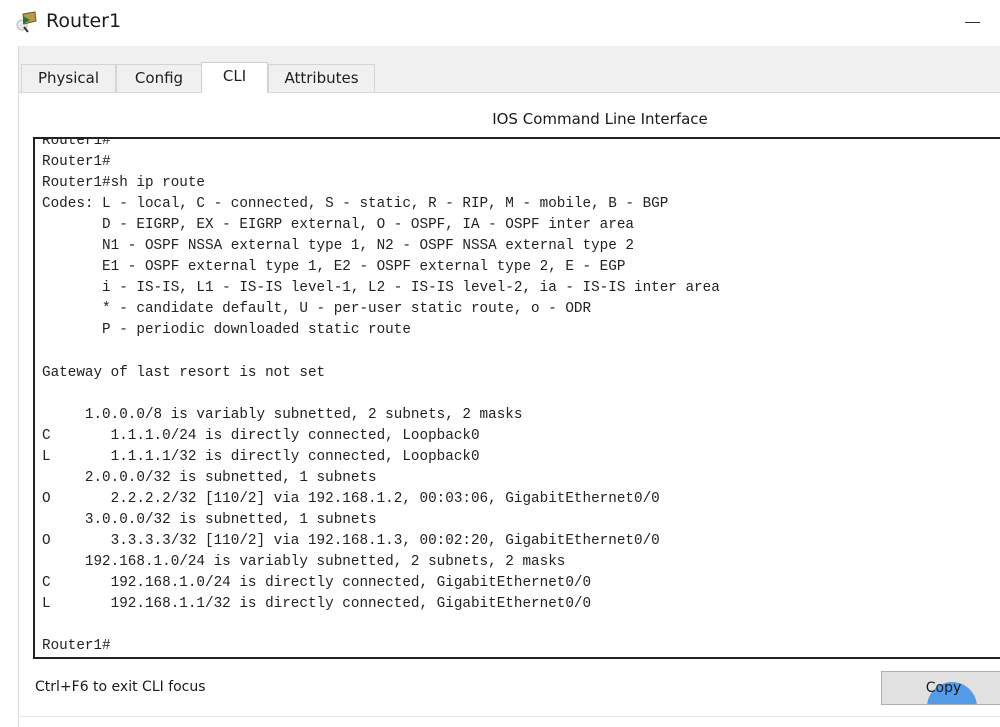 The width and height of the screenshot is (1000, 727). I want to click on cli-line: Gateway of last resort is not set, so click(184, 372).